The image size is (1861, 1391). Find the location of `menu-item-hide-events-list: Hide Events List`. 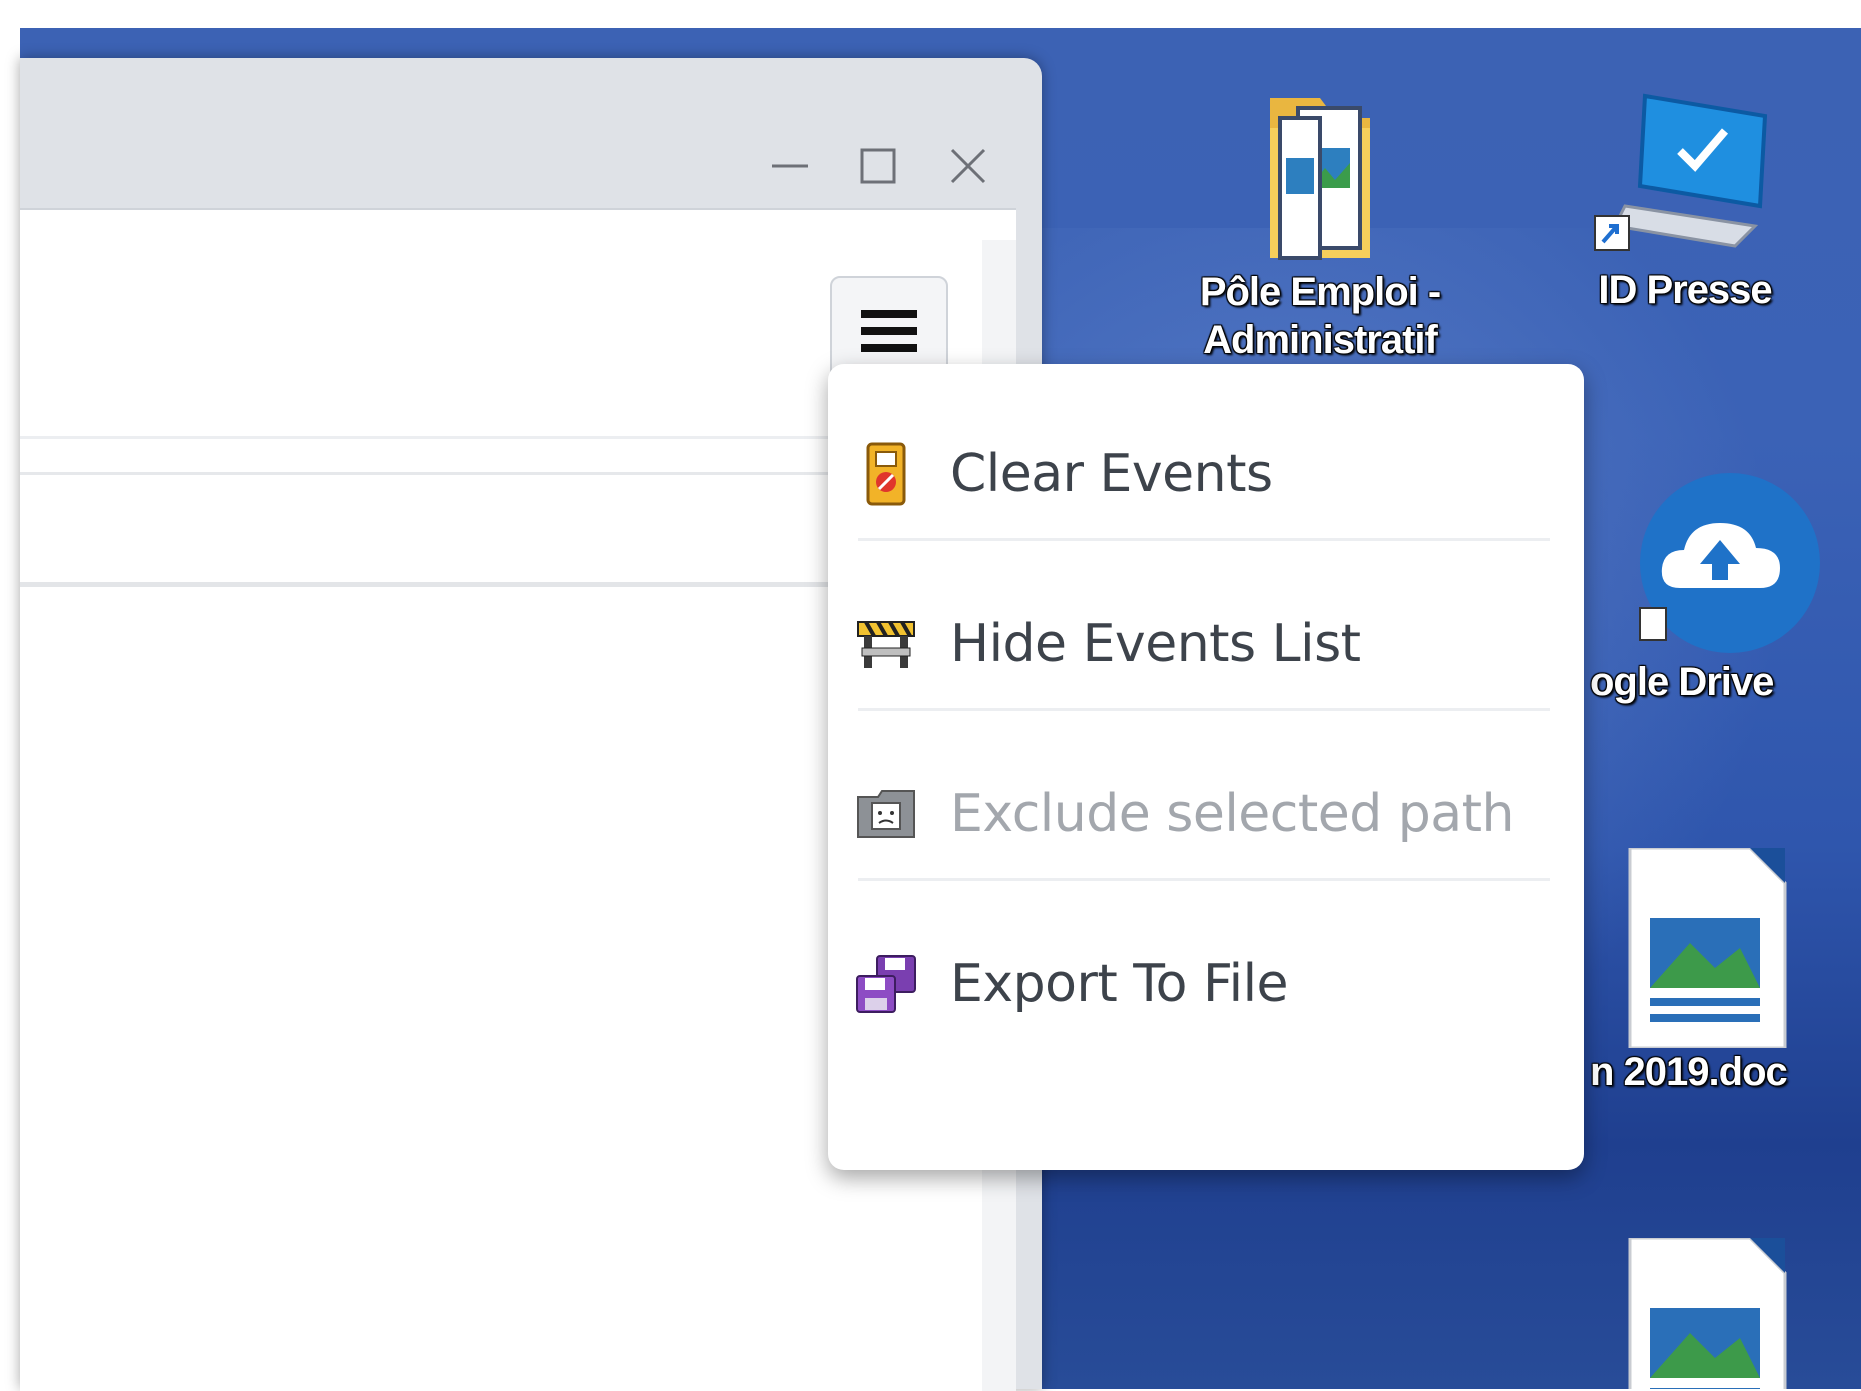

menu-item-hide-events-list: Hide Events List is located at coordinates (1204, 644).